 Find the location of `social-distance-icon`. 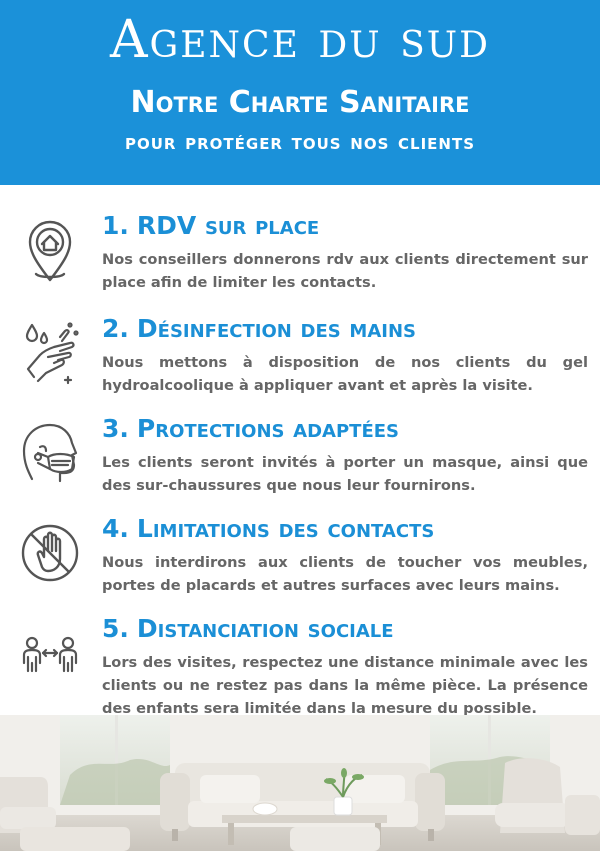

social-distance-icon is located at coordinates (50, 653).